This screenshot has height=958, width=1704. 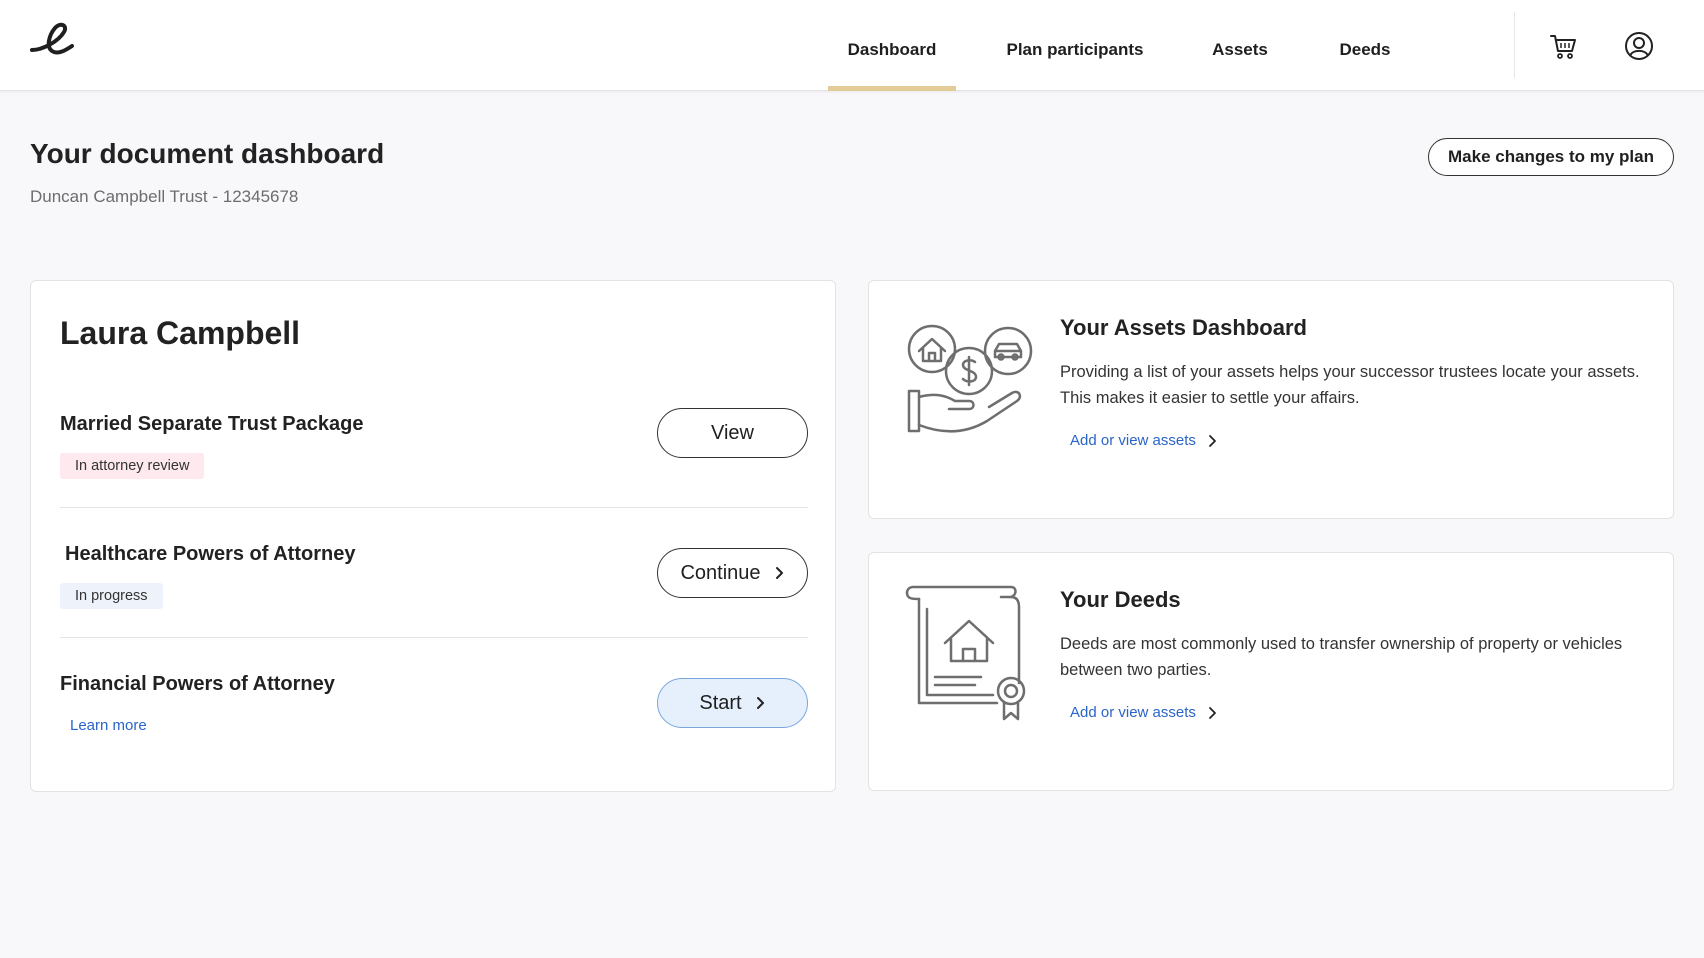 I want to click on learn-more-link: Learn more, so click(x=108, y=725).